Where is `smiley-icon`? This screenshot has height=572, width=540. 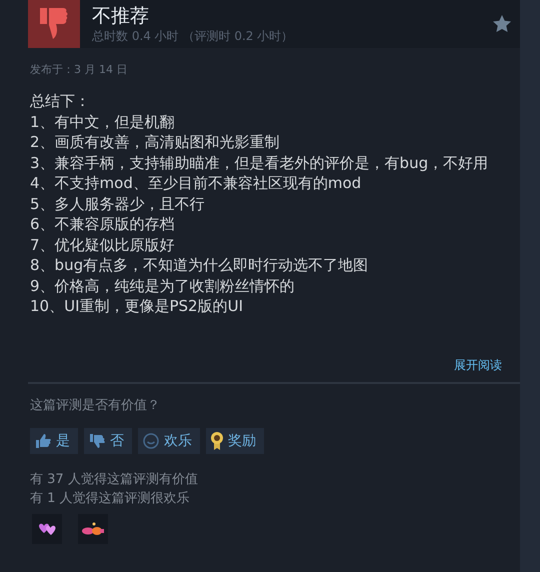
smiley-icon is located at coordinates (151, 441).